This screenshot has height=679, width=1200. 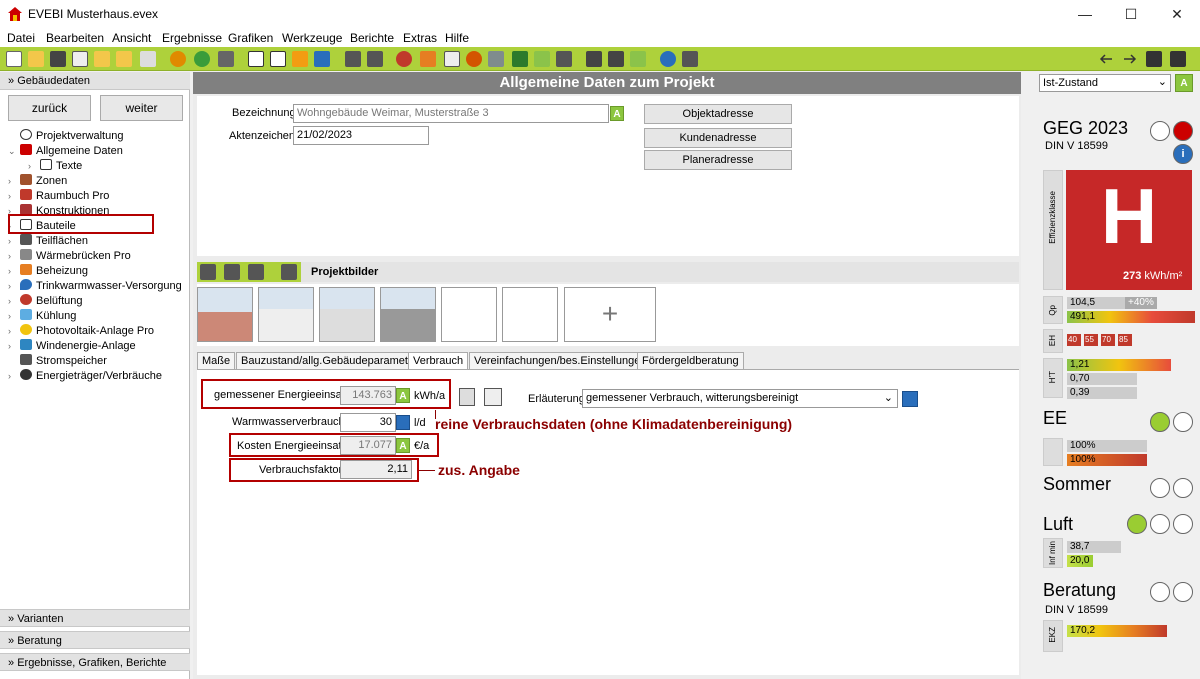 What do you see at coordinates (95, 285) in the screenshot?
I see `tree-item-trinkwarmwasser: › Trinkwarmwasser-Versorgung` at bounding box center [95, 285].